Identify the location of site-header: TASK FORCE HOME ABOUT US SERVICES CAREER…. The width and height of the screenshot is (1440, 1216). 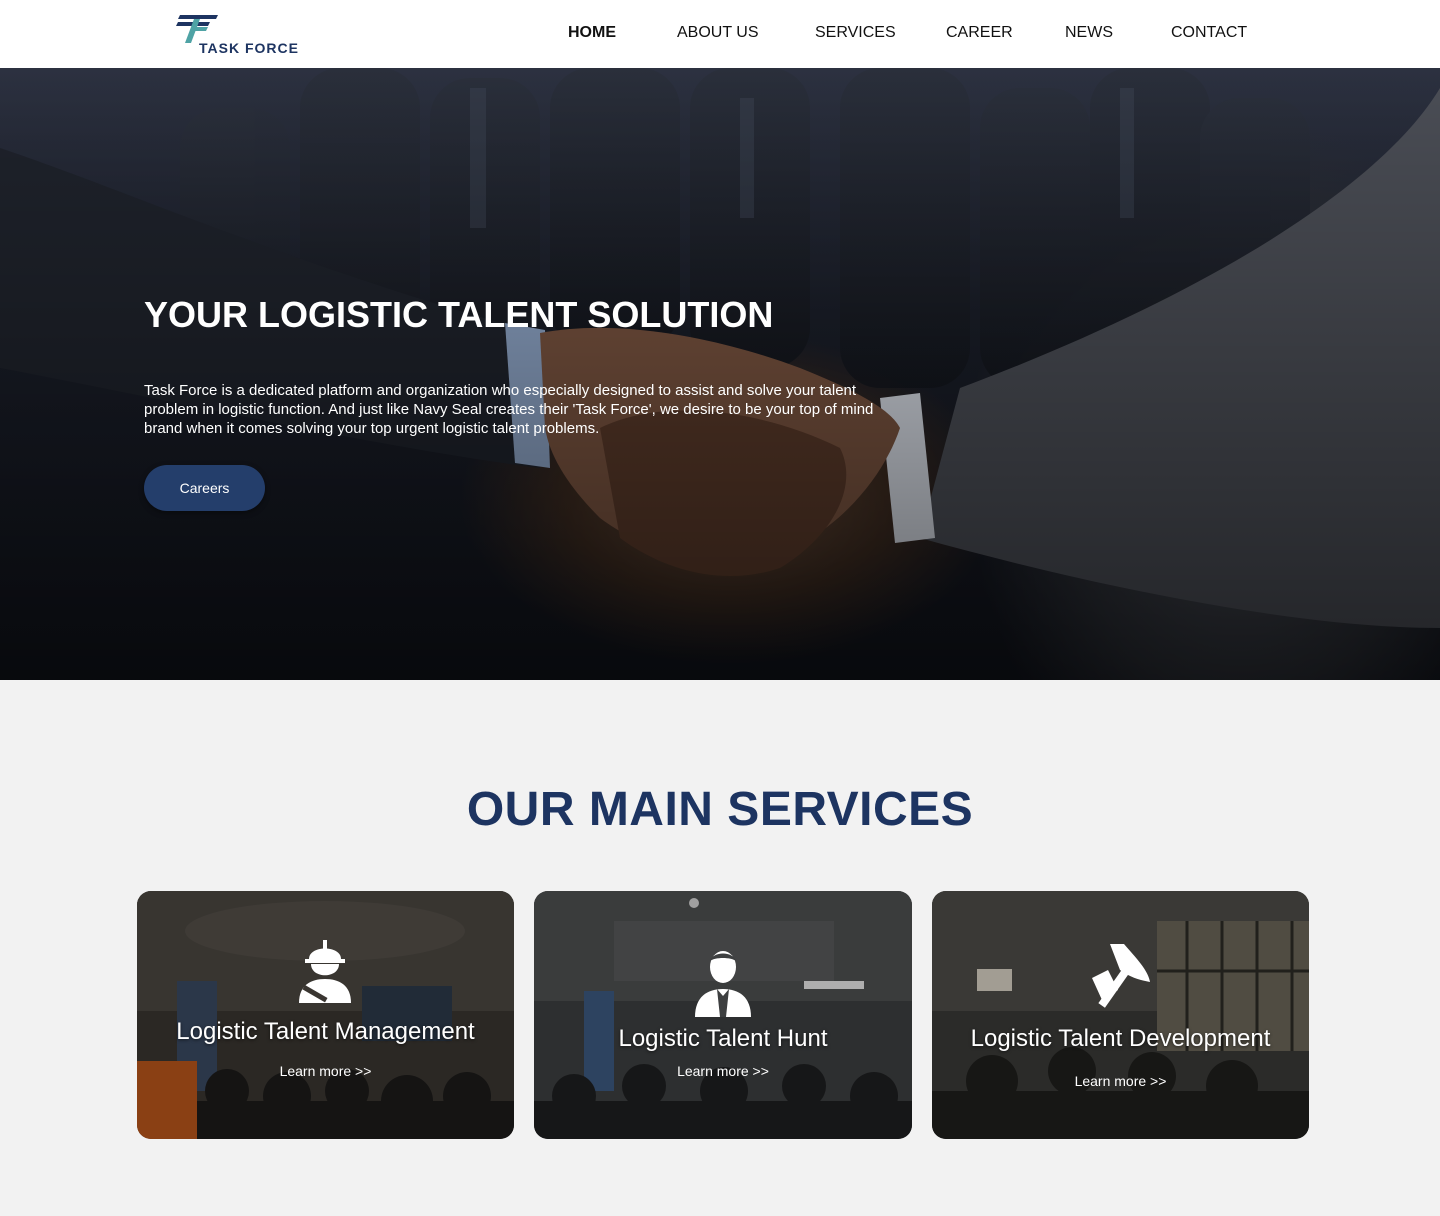
(720, 34).